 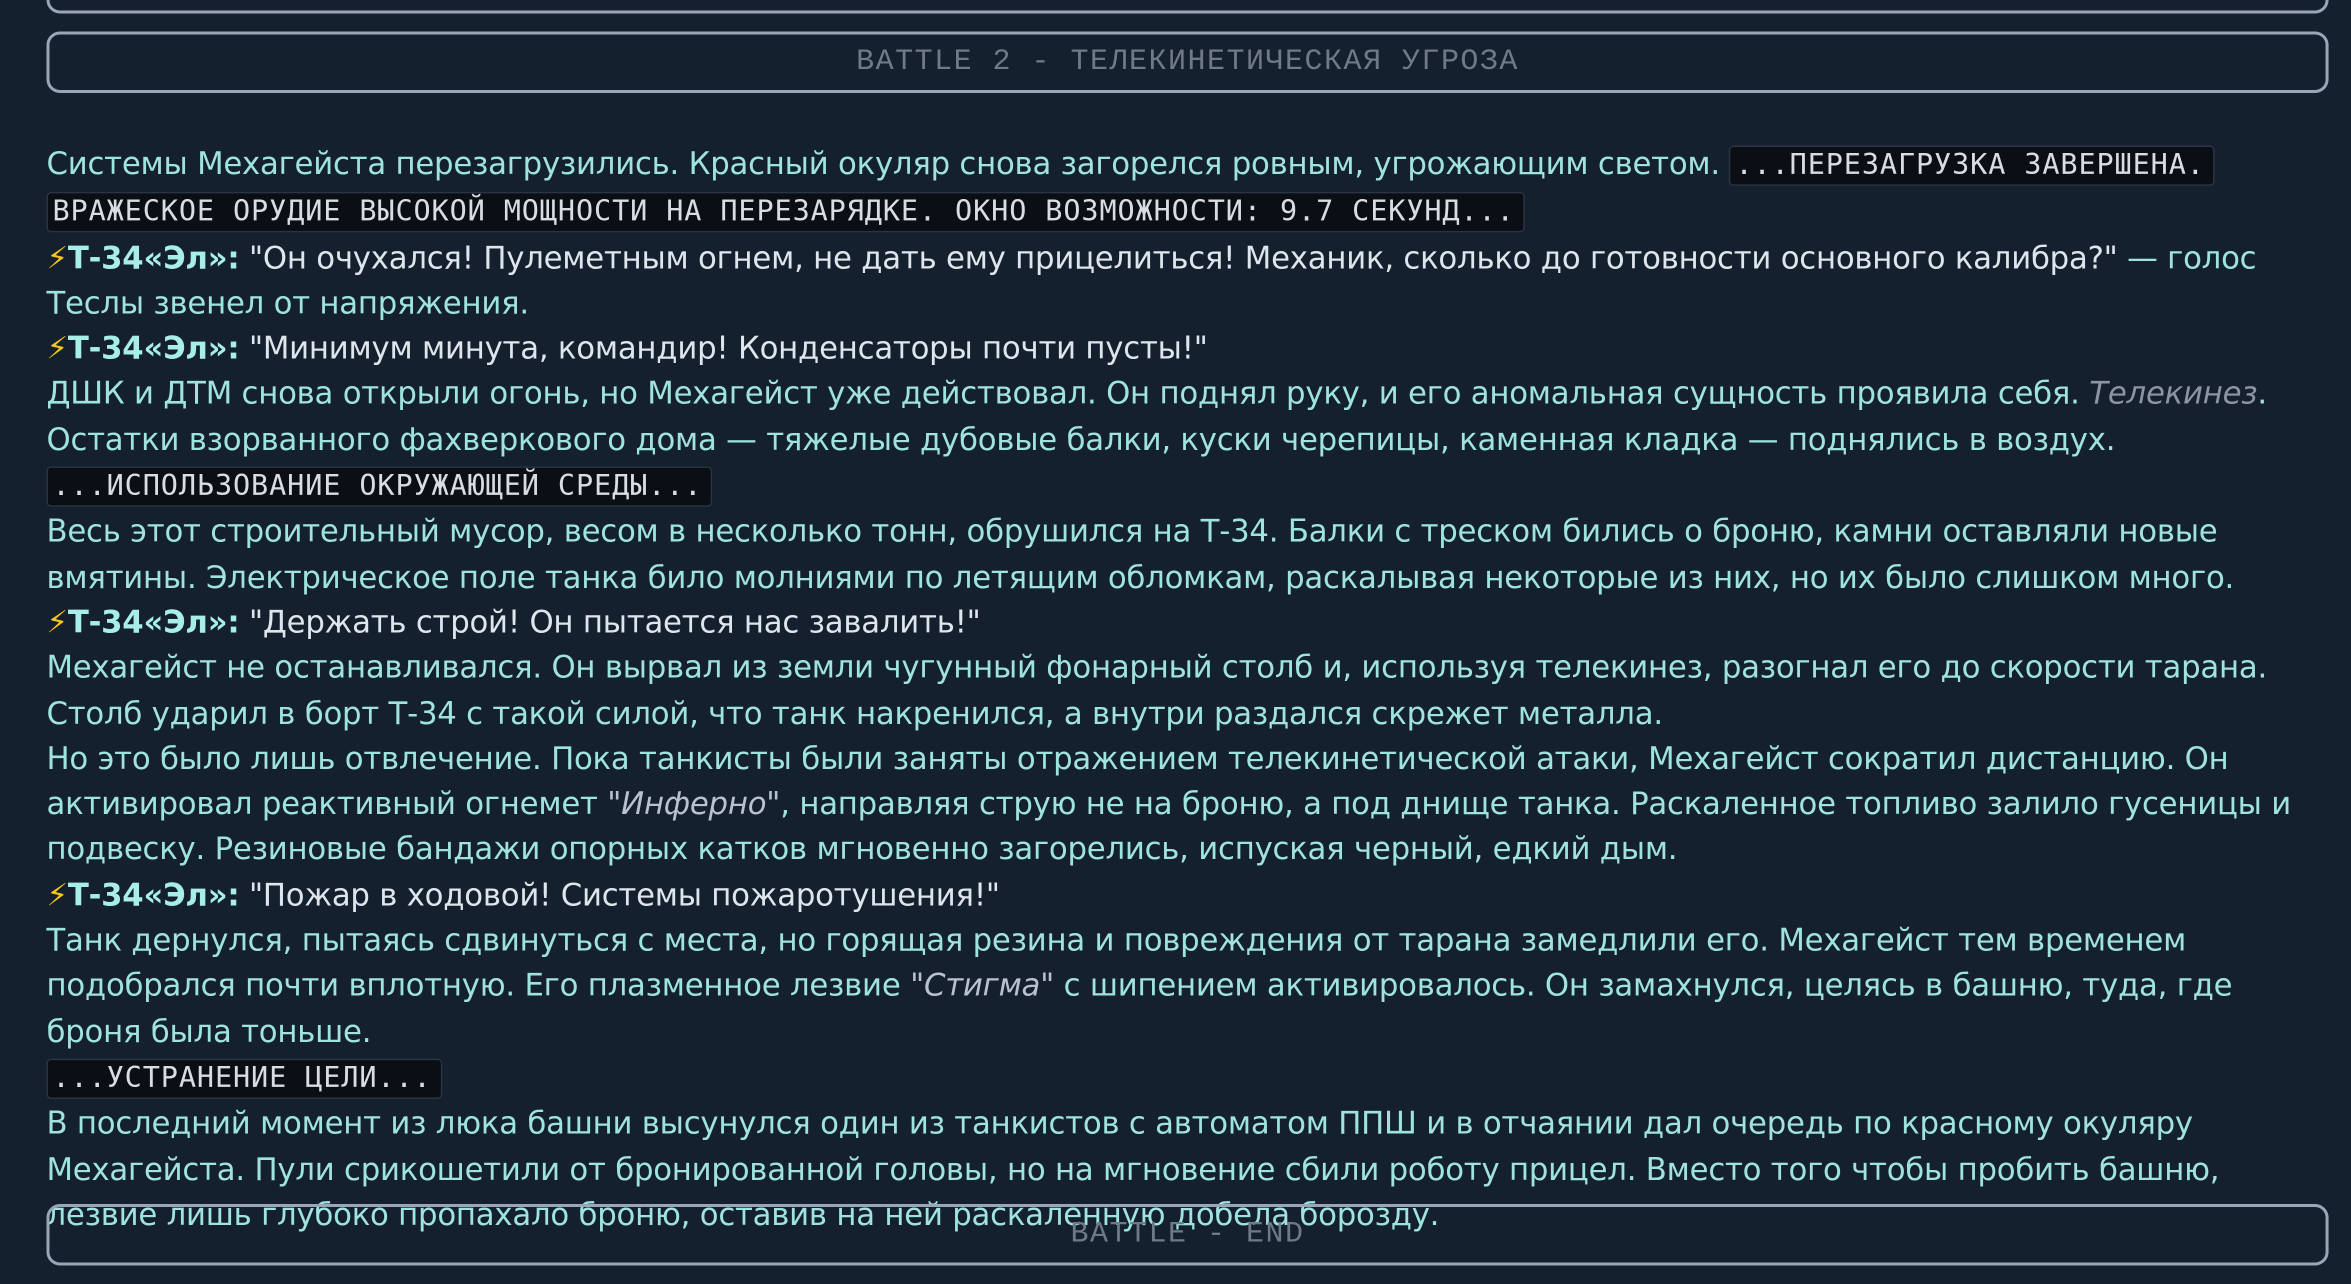 What do you see at coordinates (2262, 393) in the screenshot?
I see `narration-text: .` at bounding box center [2262, 393].